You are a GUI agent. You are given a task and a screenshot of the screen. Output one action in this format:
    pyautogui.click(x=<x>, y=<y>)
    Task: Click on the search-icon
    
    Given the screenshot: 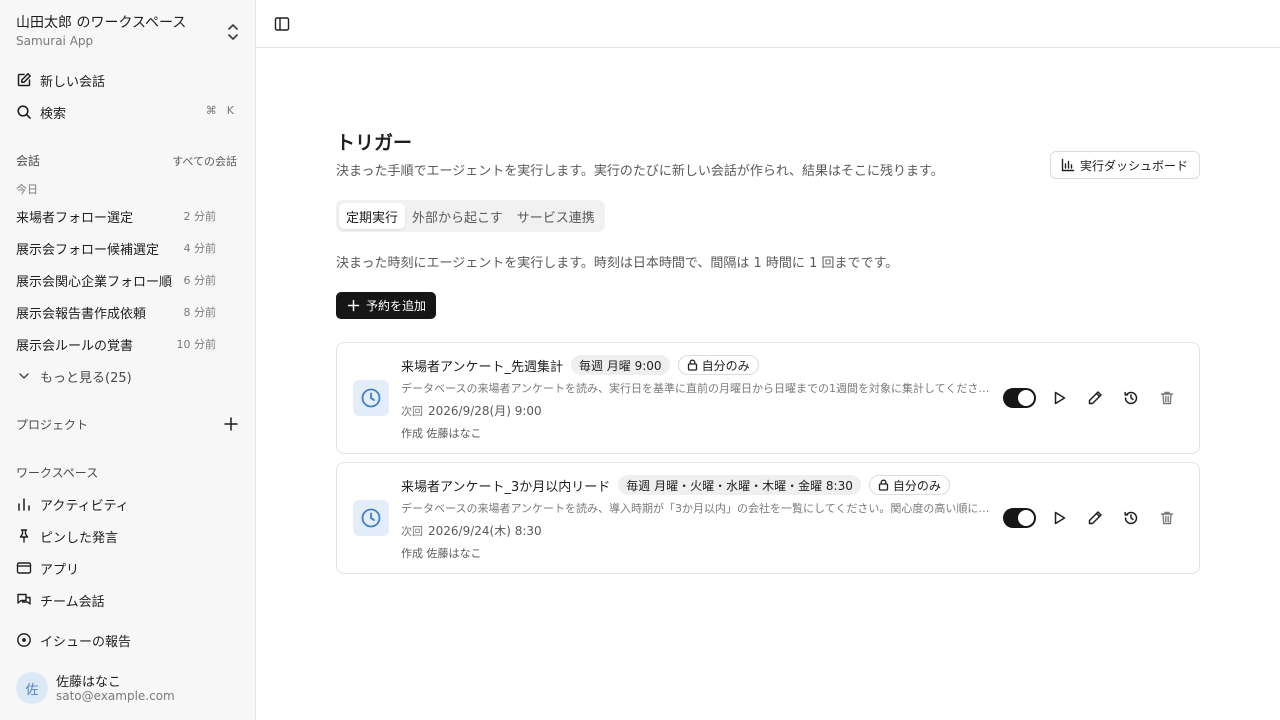 What is the action you would take?
    pyautogui.click(x=24, y=112)
    